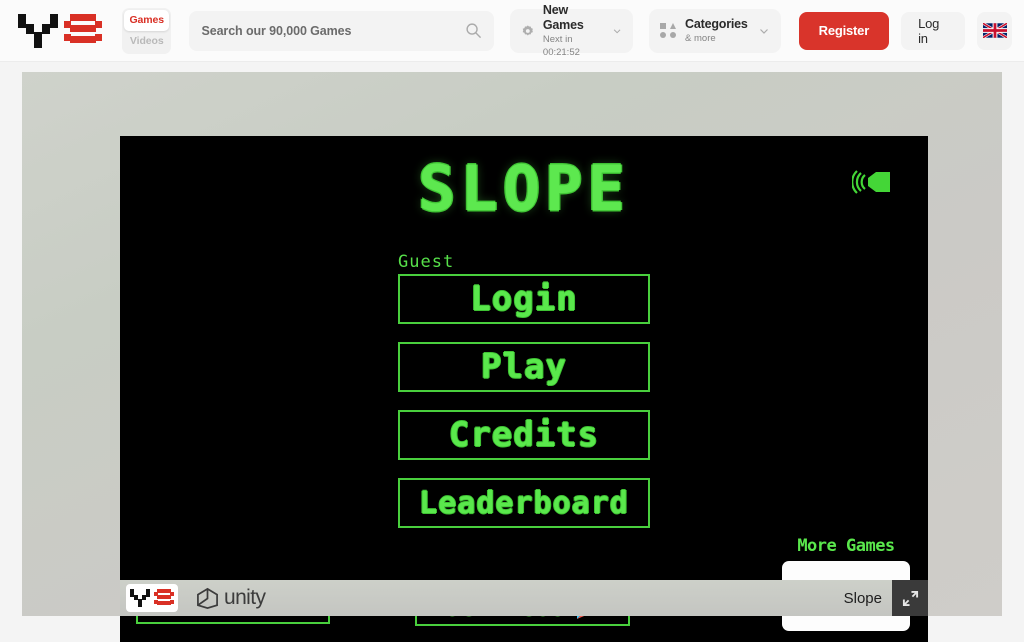  I want to click on game-menu-play-button: Play, so click(524, 367).